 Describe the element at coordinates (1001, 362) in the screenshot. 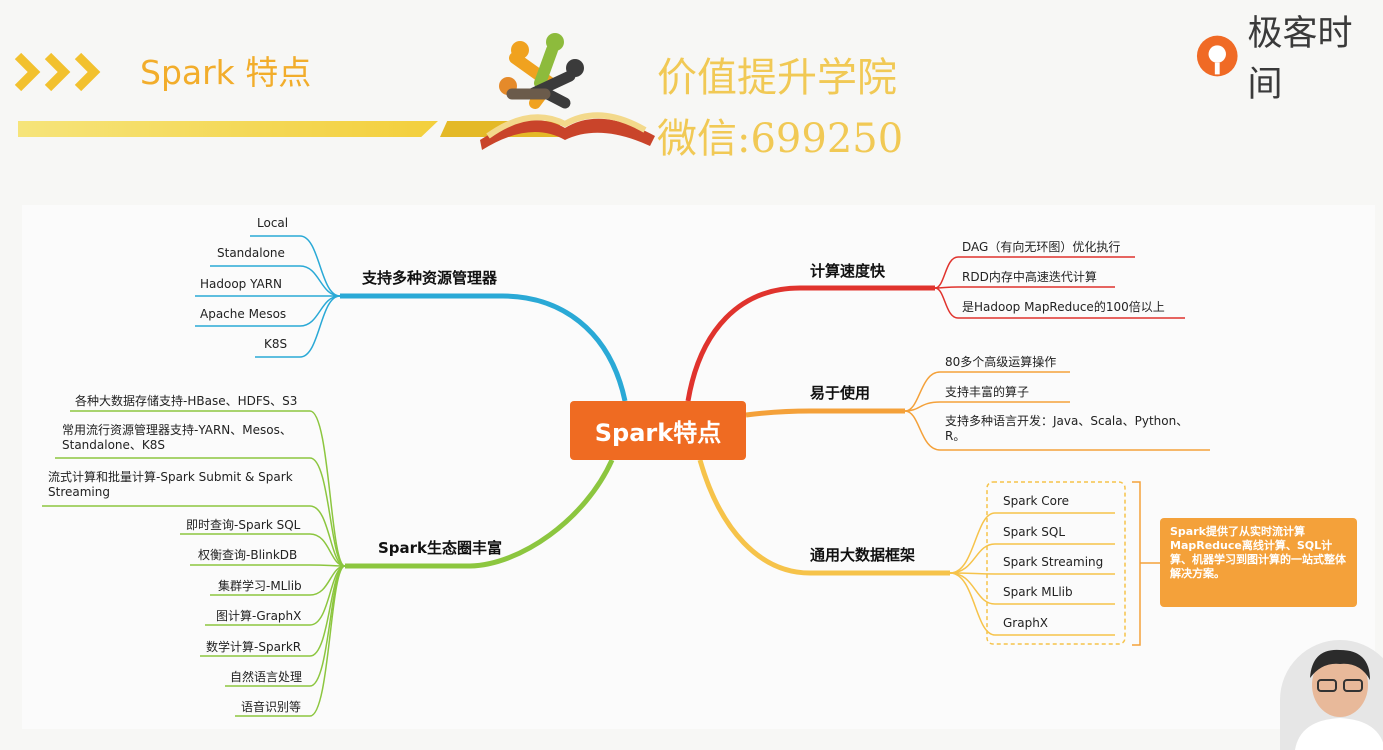

I see `leaf-80-ops: 80多个高级运算操作` at that location.